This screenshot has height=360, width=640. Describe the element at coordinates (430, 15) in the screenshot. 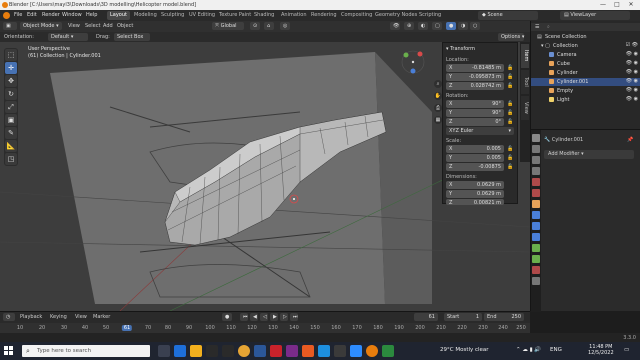

I see `tab-scripting: Scripting` at that location.